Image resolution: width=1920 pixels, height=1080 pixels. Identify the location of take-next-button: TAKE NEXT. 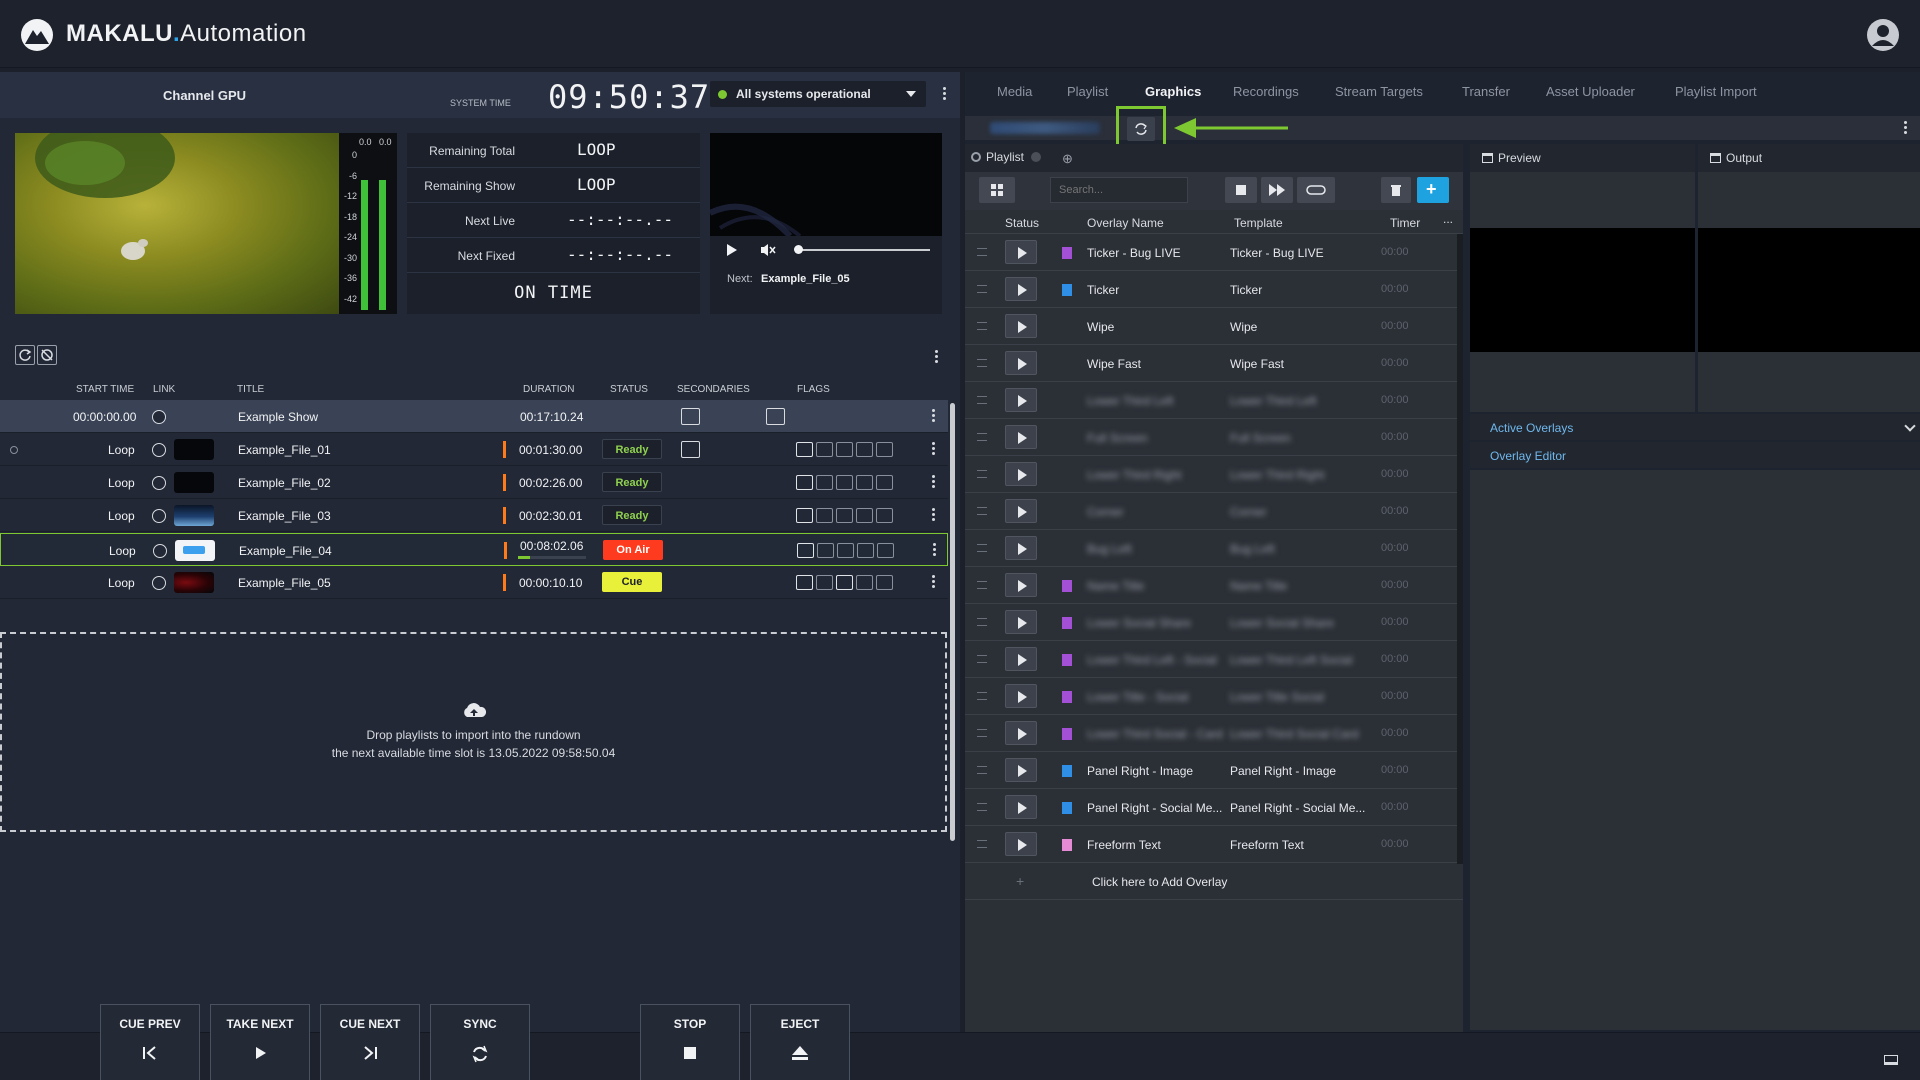
(260, 1042).